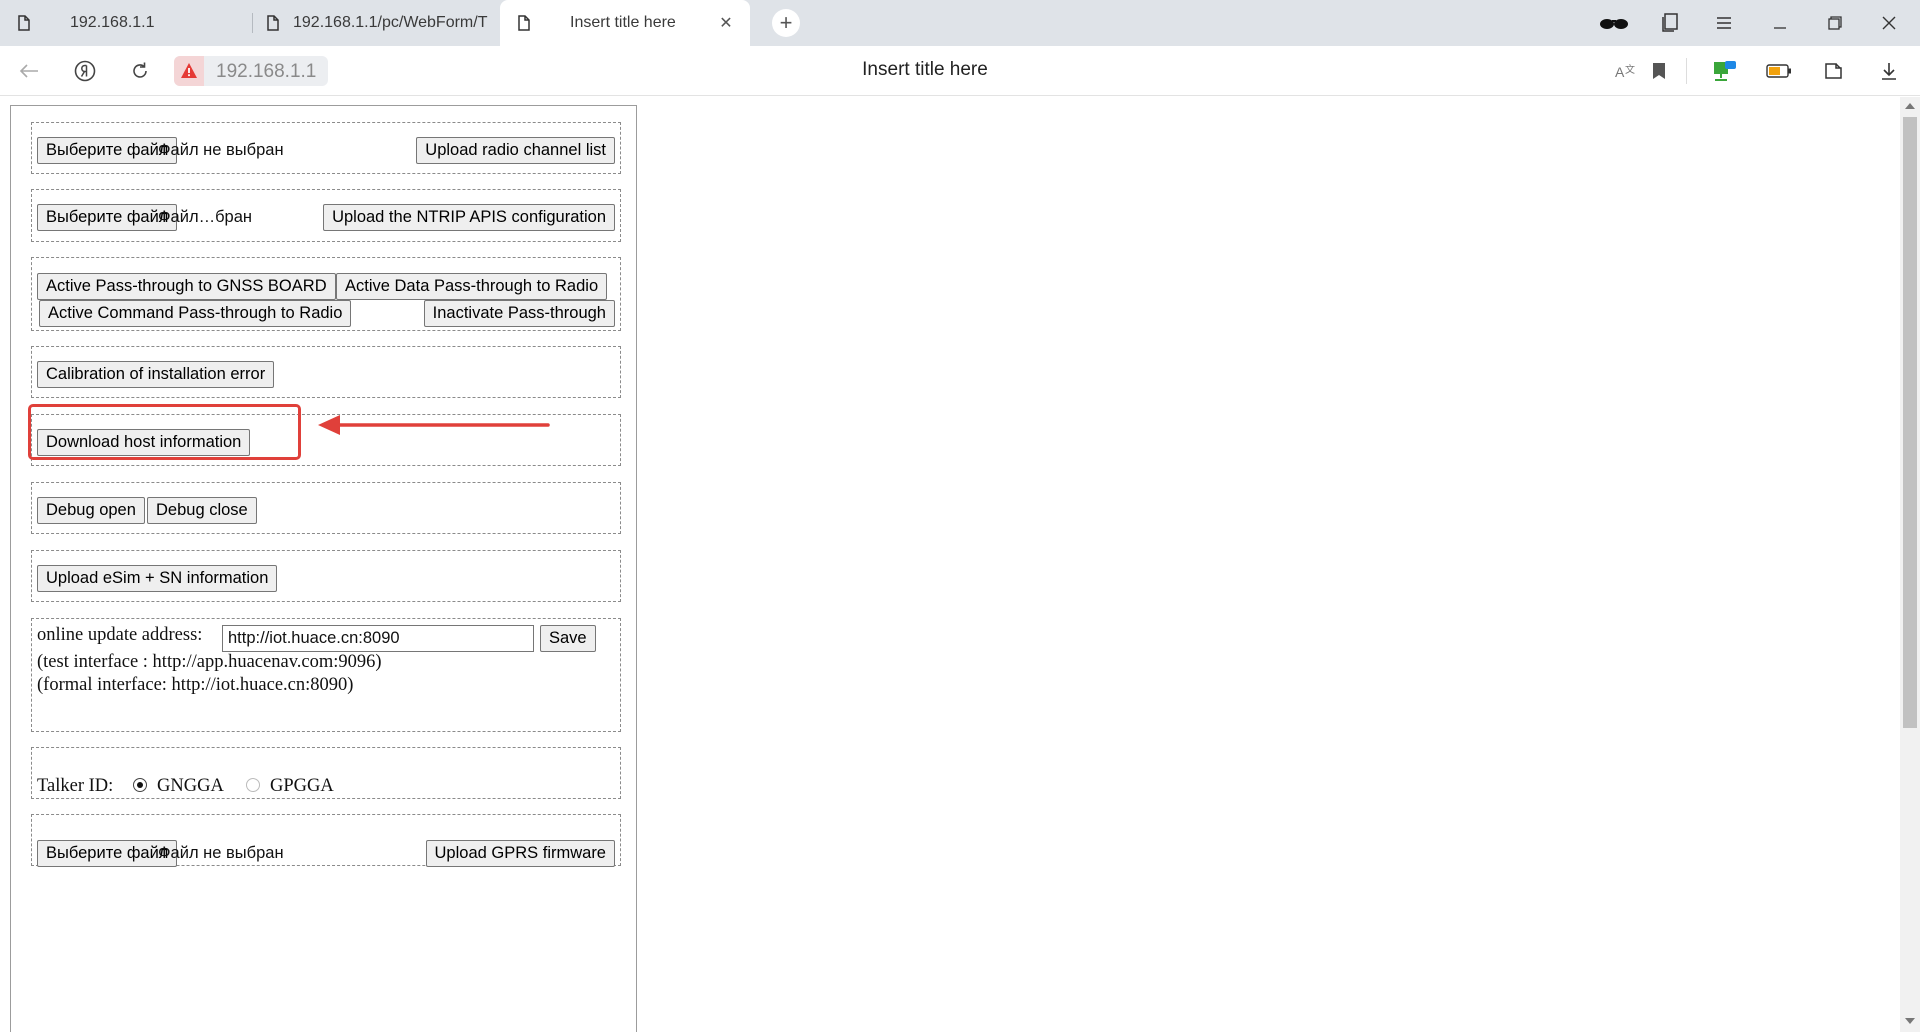  Describe the element at coordinates (1614, 23) in the screenshot. I see `glasses-icon` at that location.